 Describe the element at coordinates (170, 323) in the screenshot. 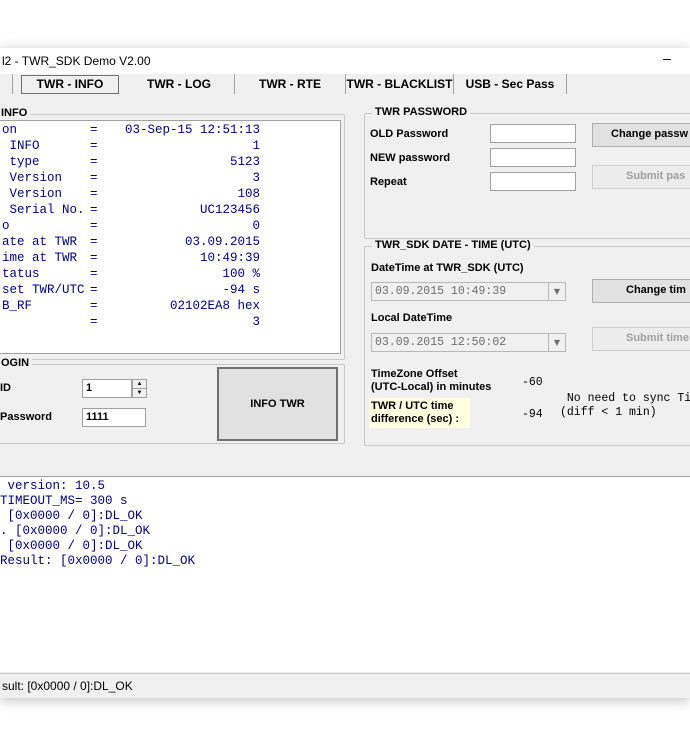

I see `info-row: = 3` at that location.